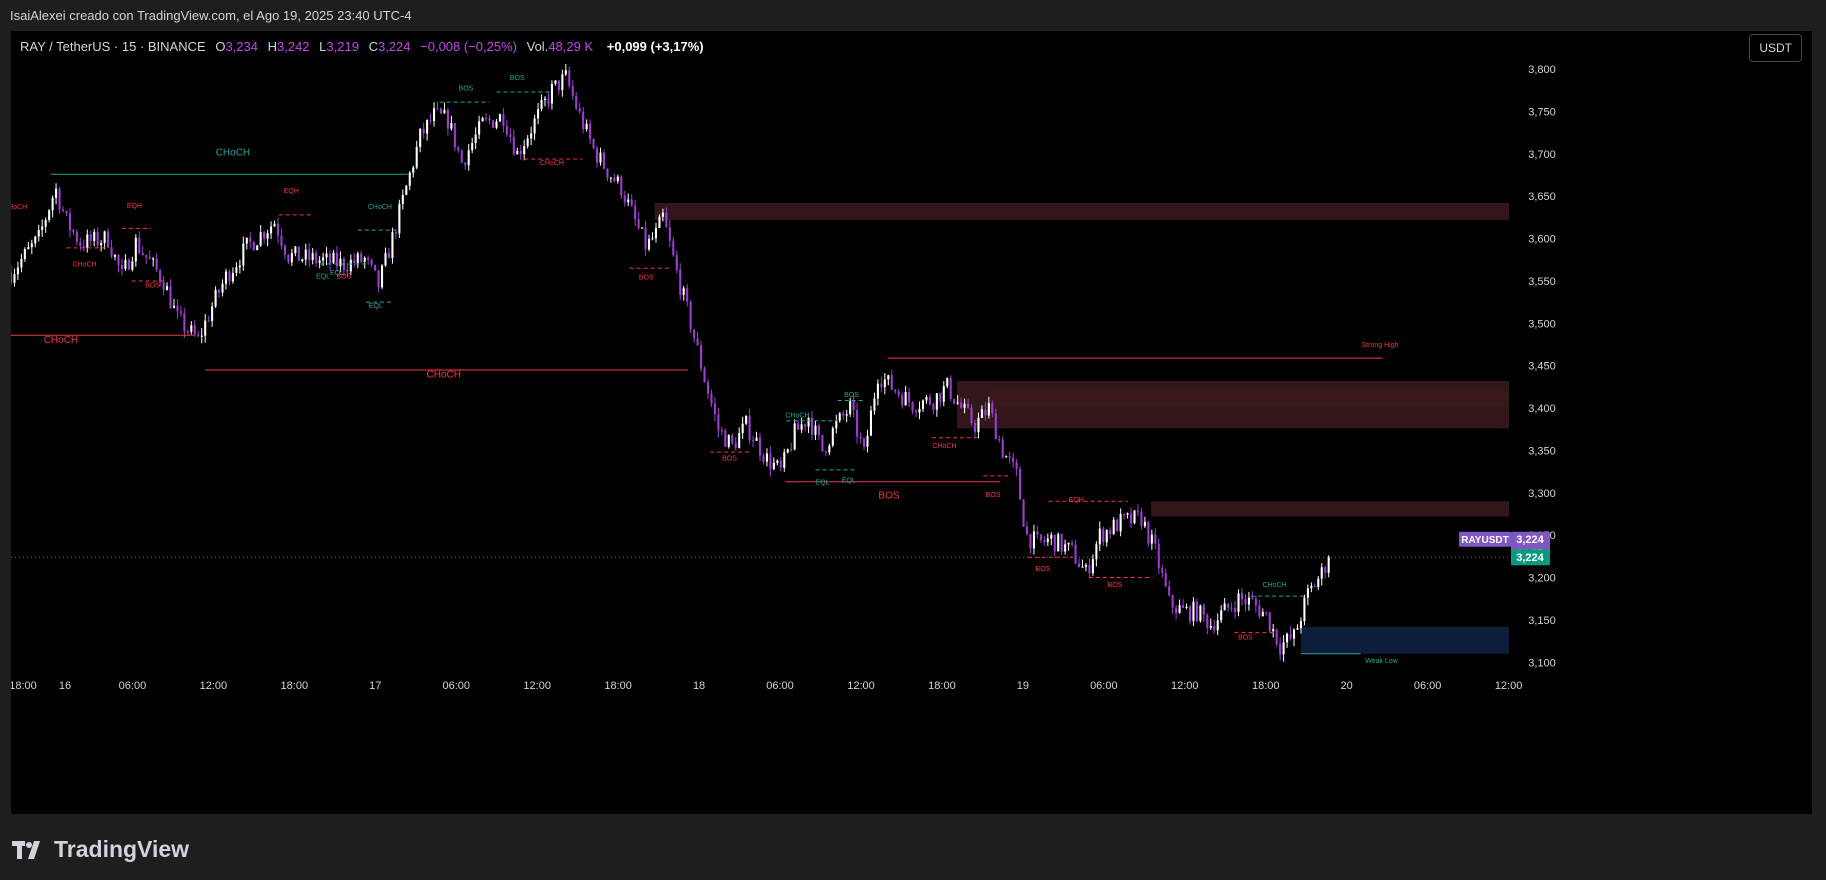 This screenshot has height=880, width=1826. What do you see at coordinates (323, 276) in the screenshot?
I see `structure-label-eql: EQL` at bounding box center [323, 276].